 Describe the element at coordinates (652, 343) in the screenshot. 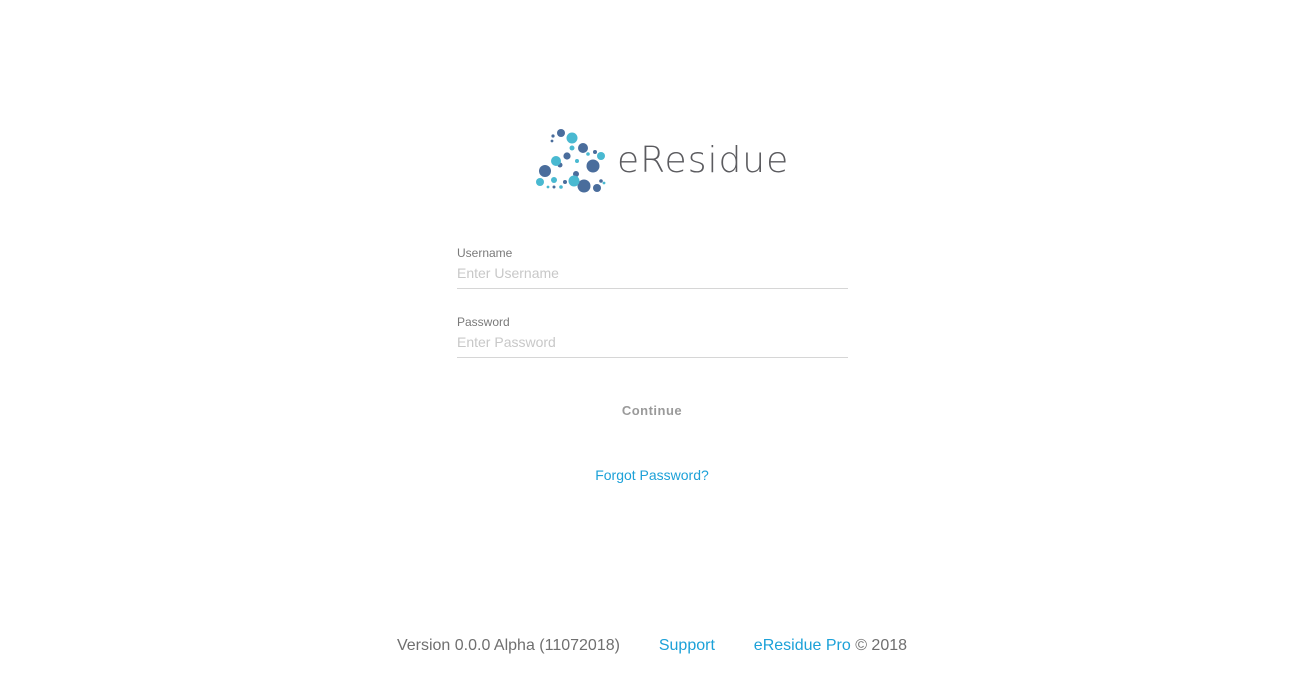

I see `password-input` at that location.